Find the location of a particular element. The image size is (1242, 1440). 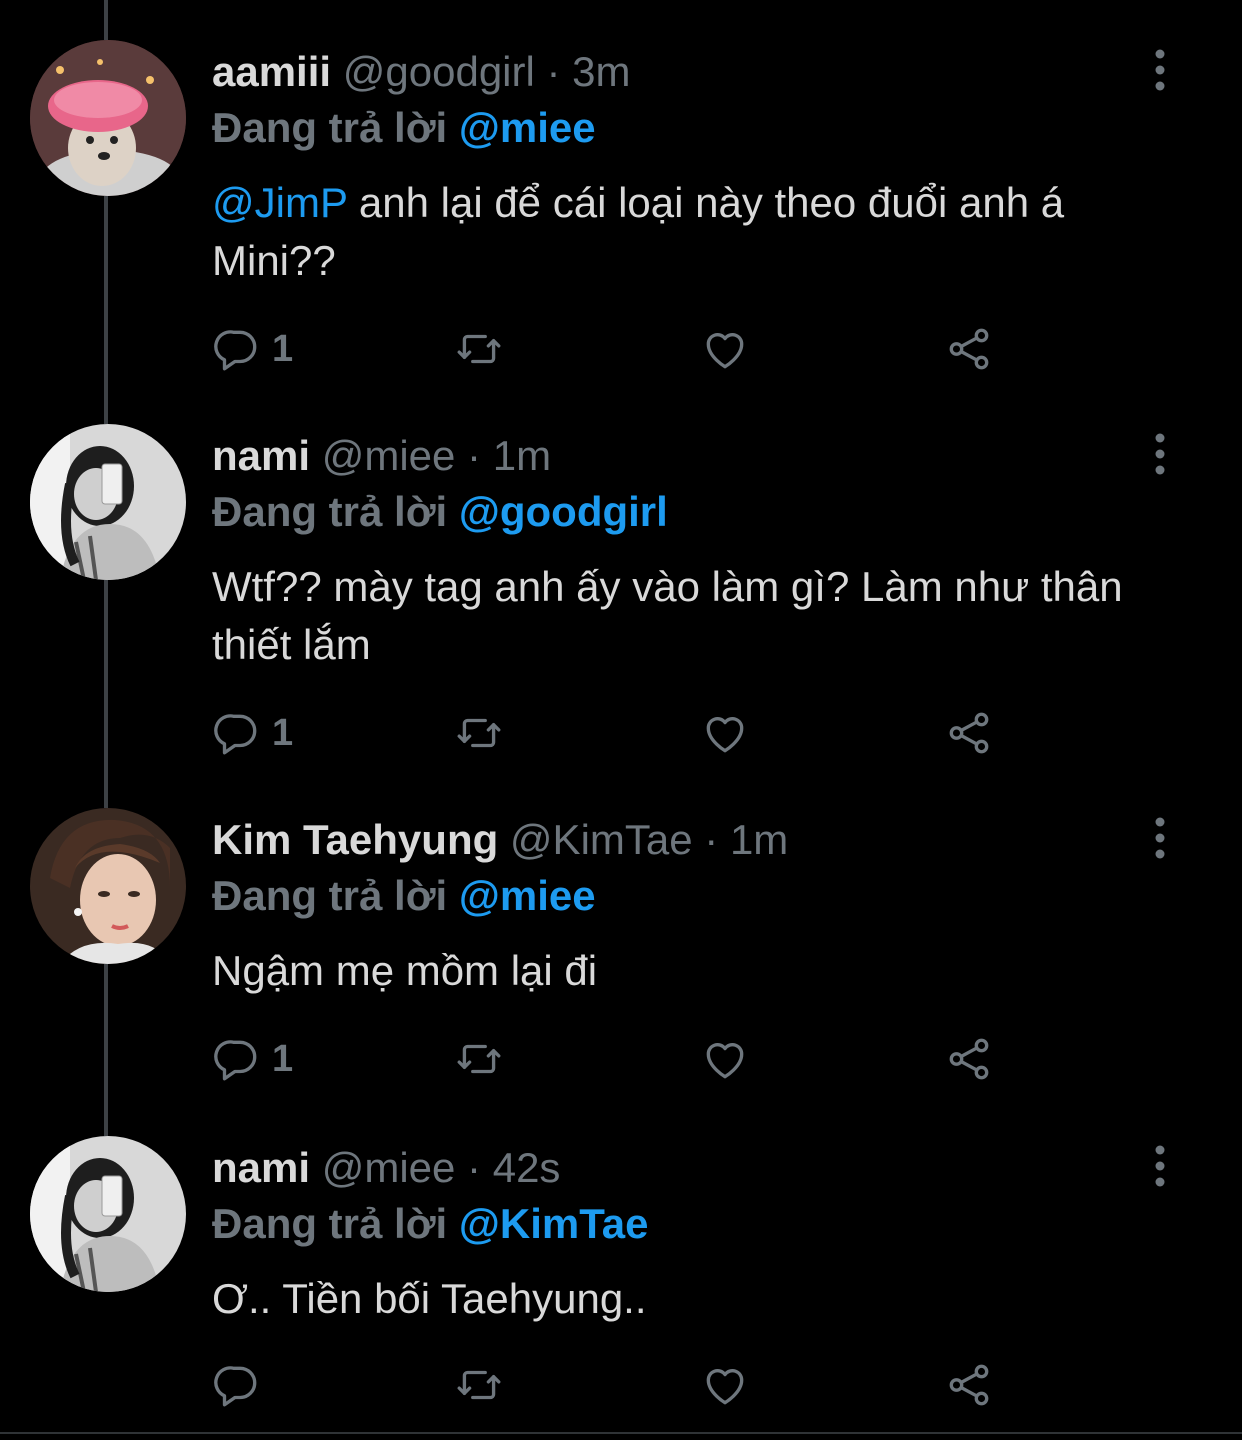

tweet-header: nami @miee · 1m is located at coordinates (381, 456).